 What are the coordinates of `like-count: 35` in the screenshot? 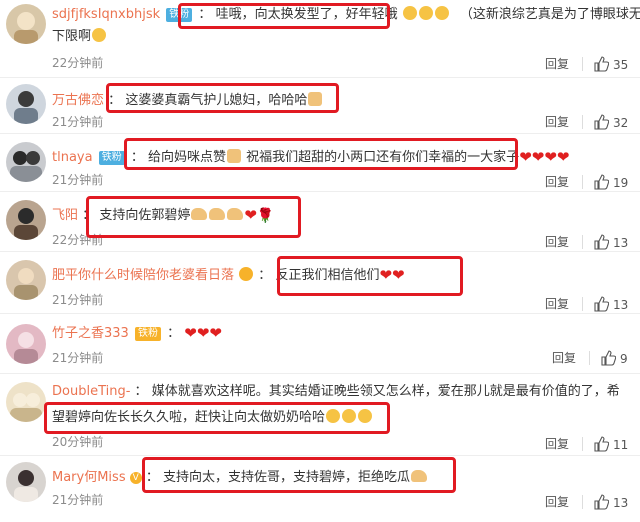 It's located at (621, 65).